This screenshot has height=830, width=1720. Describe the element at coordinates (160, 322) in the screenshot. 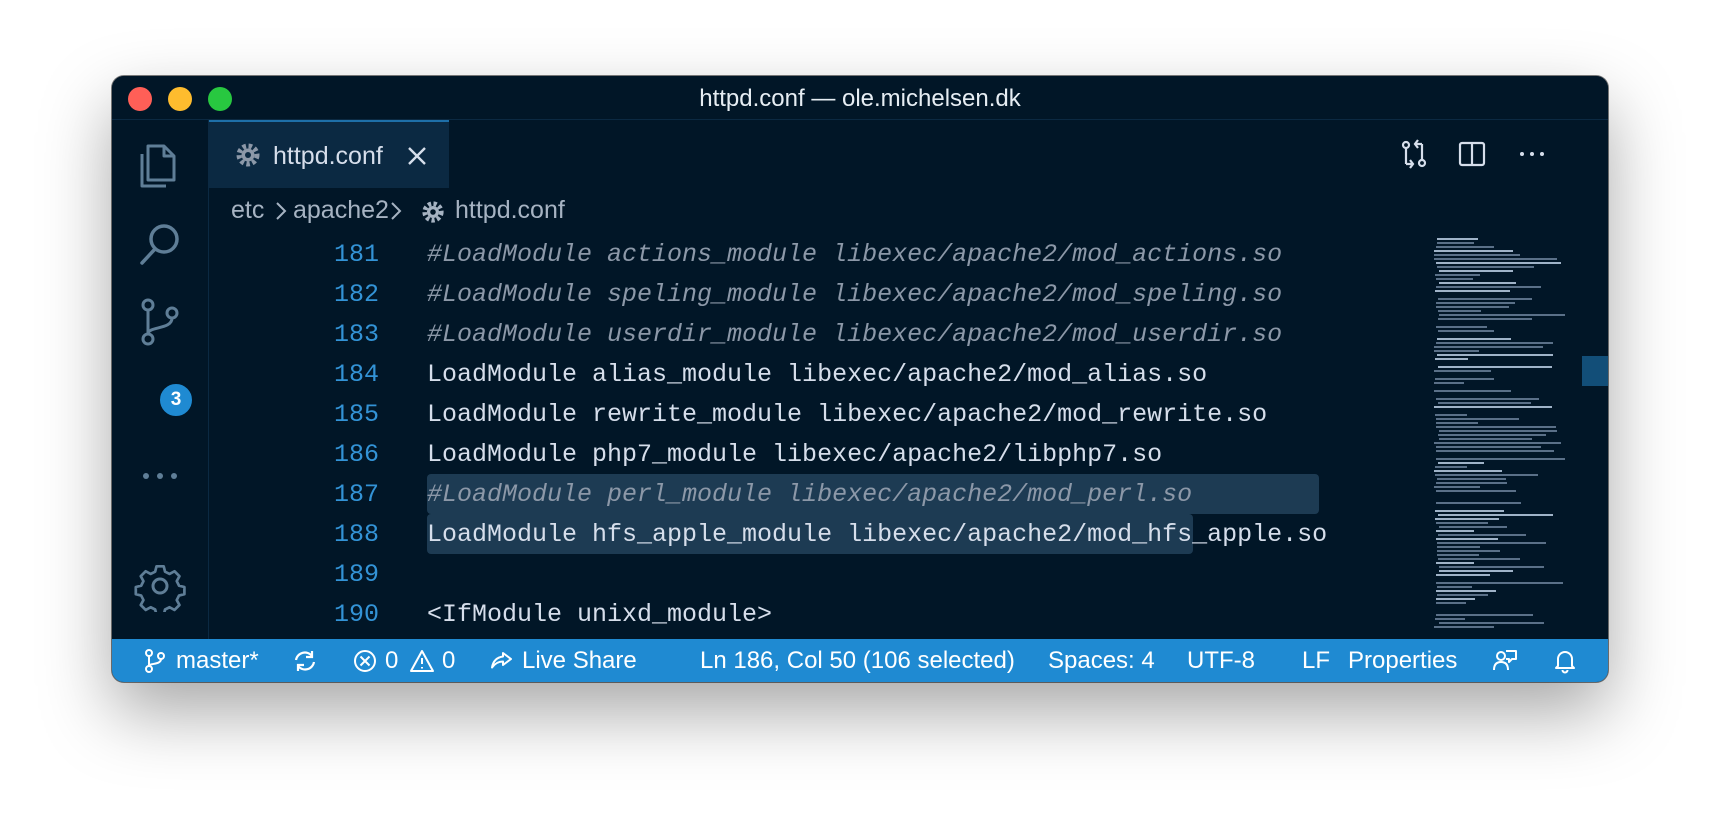

I see `source-control-icon` at that location.